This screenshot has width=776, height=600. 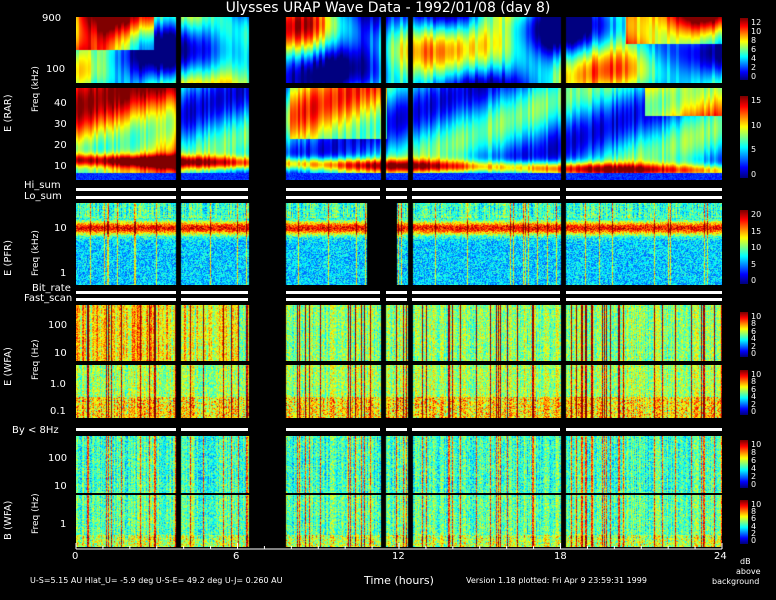 I want to click on heatmap-rar-low, so click(x=399, y=134).